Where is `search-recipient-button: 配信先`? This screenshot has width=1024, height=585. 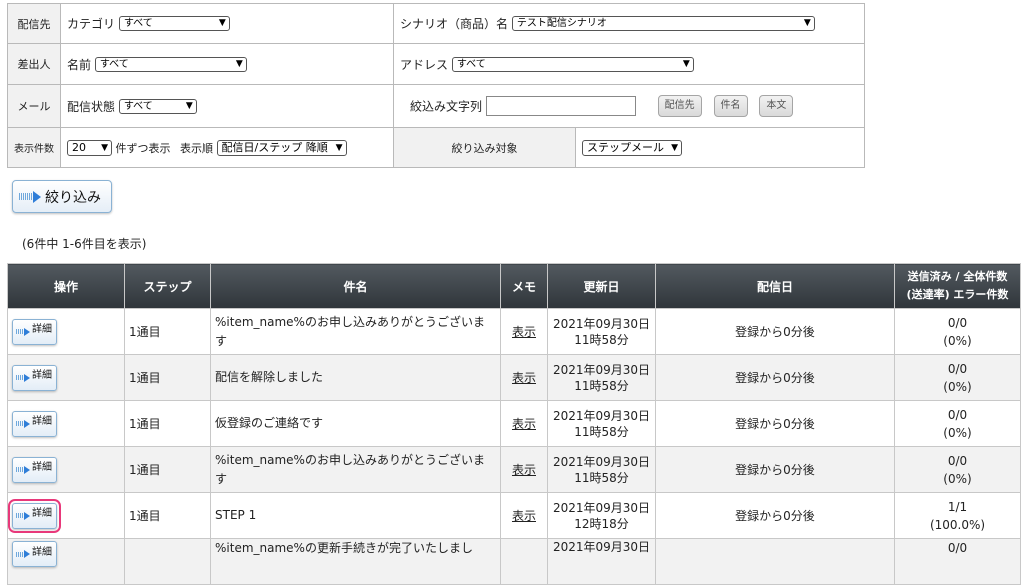
search-recipient-button: 配信先 is located at coordinates (679, 106).